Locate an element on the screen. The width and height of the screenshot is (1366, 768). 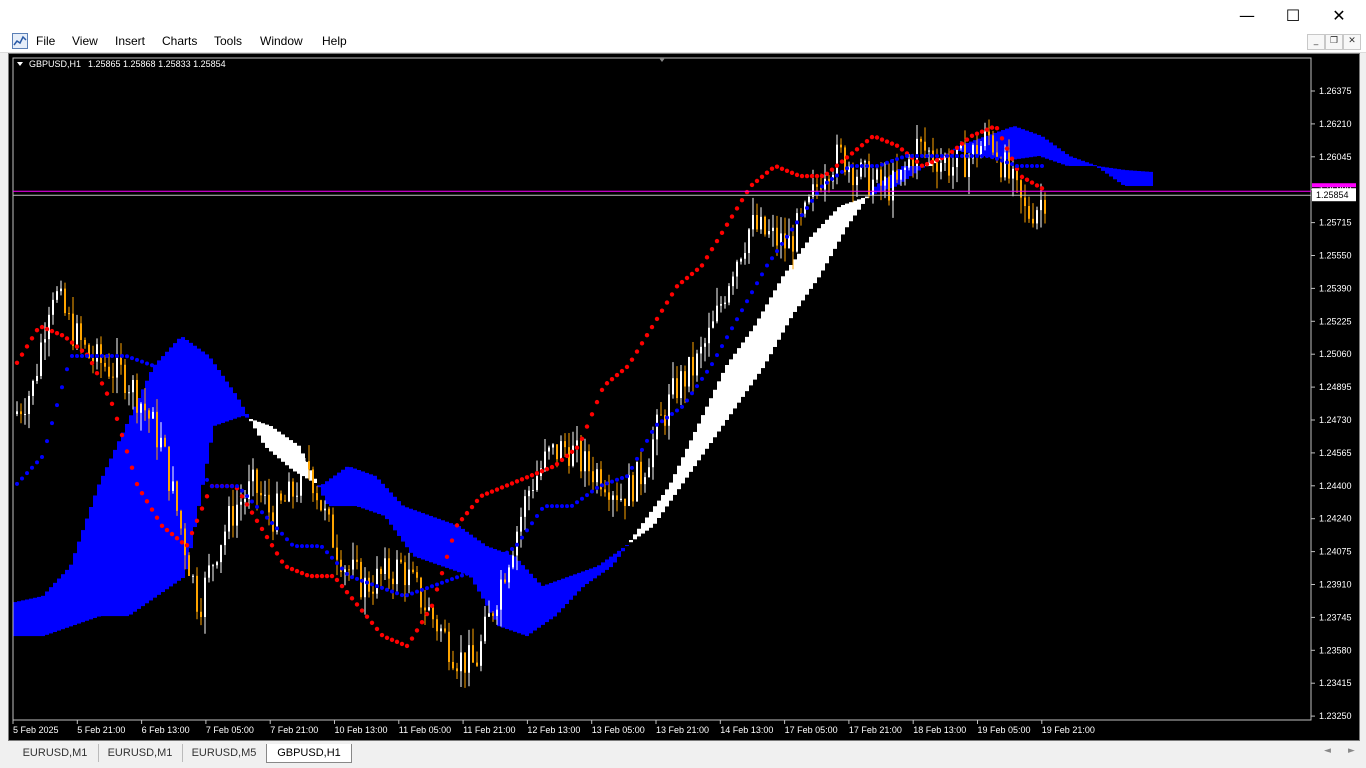
app-chart-icon is located at coordinates (20, 41).